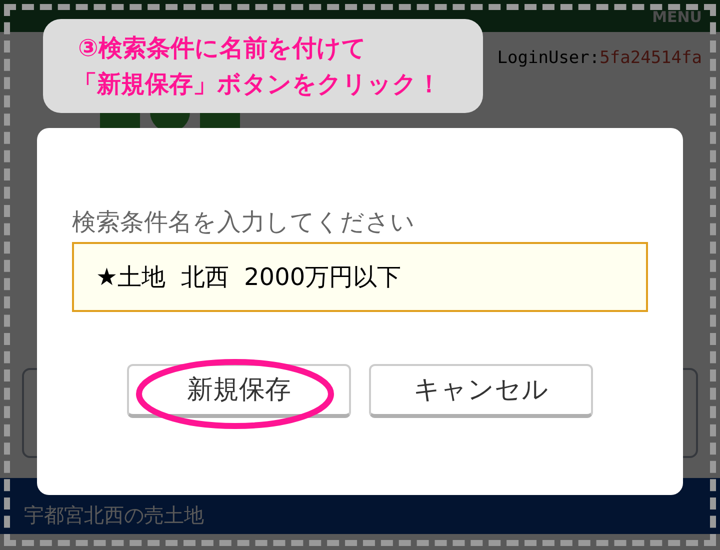 This screenshot has width=720, height=550. Describe the element at coordinates (548, 58) in the screenshot. I see `login-label: LoginUser:` at that location.